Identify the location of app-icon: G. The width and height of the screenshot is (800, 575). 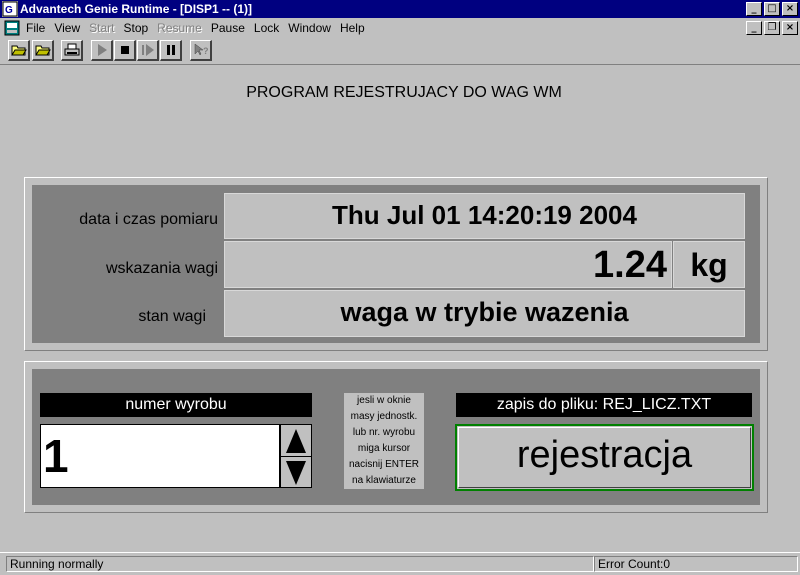
(10, 9).